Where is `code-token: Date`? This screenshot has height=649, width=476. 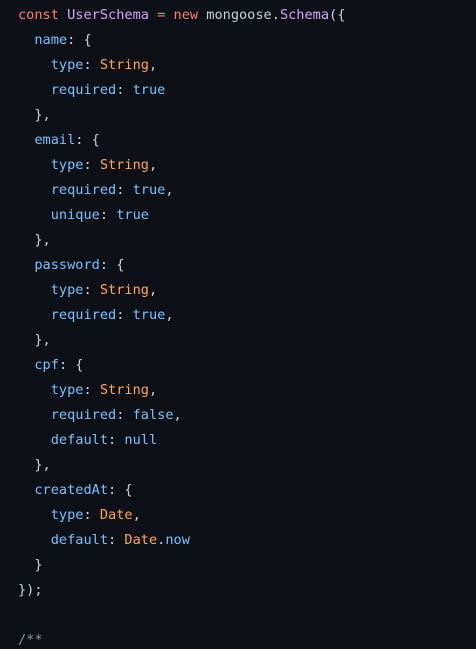
code-token: Date is located at coordinates (116, 515).